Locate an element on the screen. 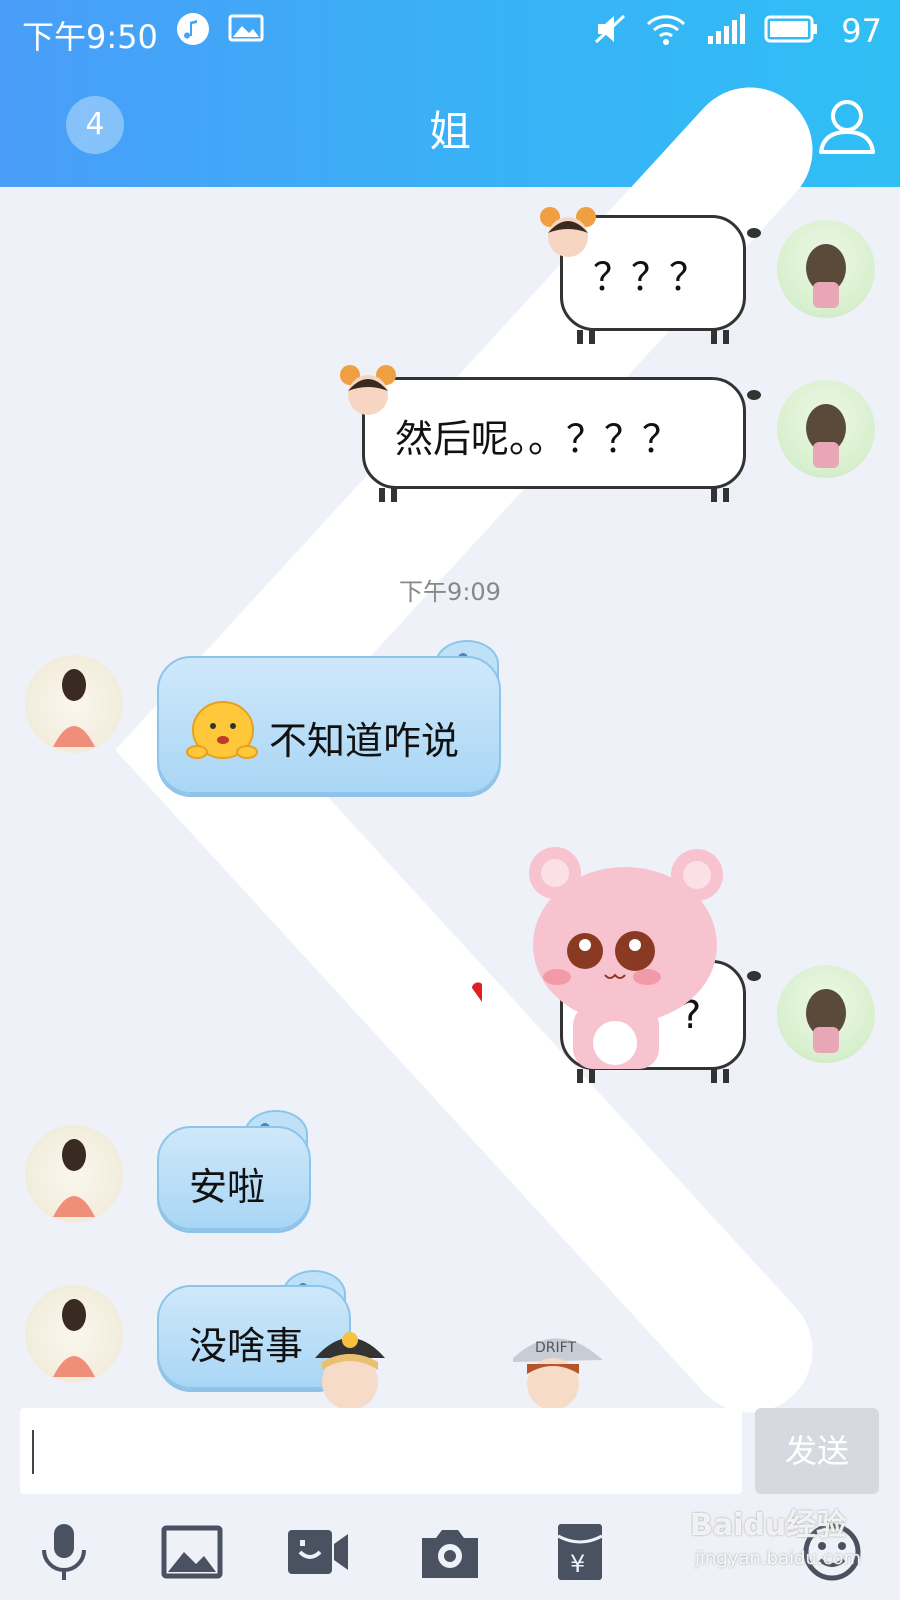  message-input is located at coordinates (381, 1451).